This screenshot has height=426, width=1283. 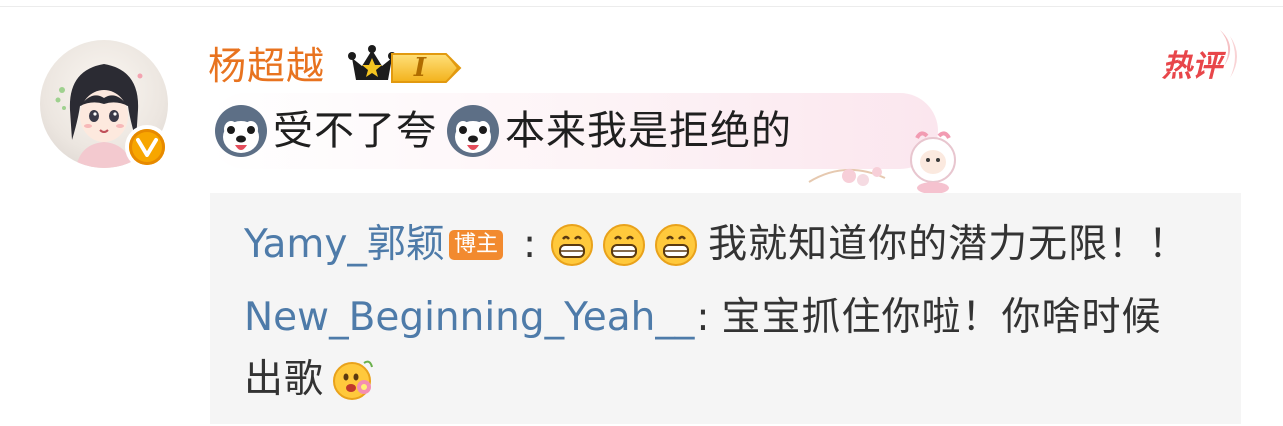 What do you see at coordinates (372, 62) in the screenshot?
I see `crown-icon` at bounding box center [372, 62].